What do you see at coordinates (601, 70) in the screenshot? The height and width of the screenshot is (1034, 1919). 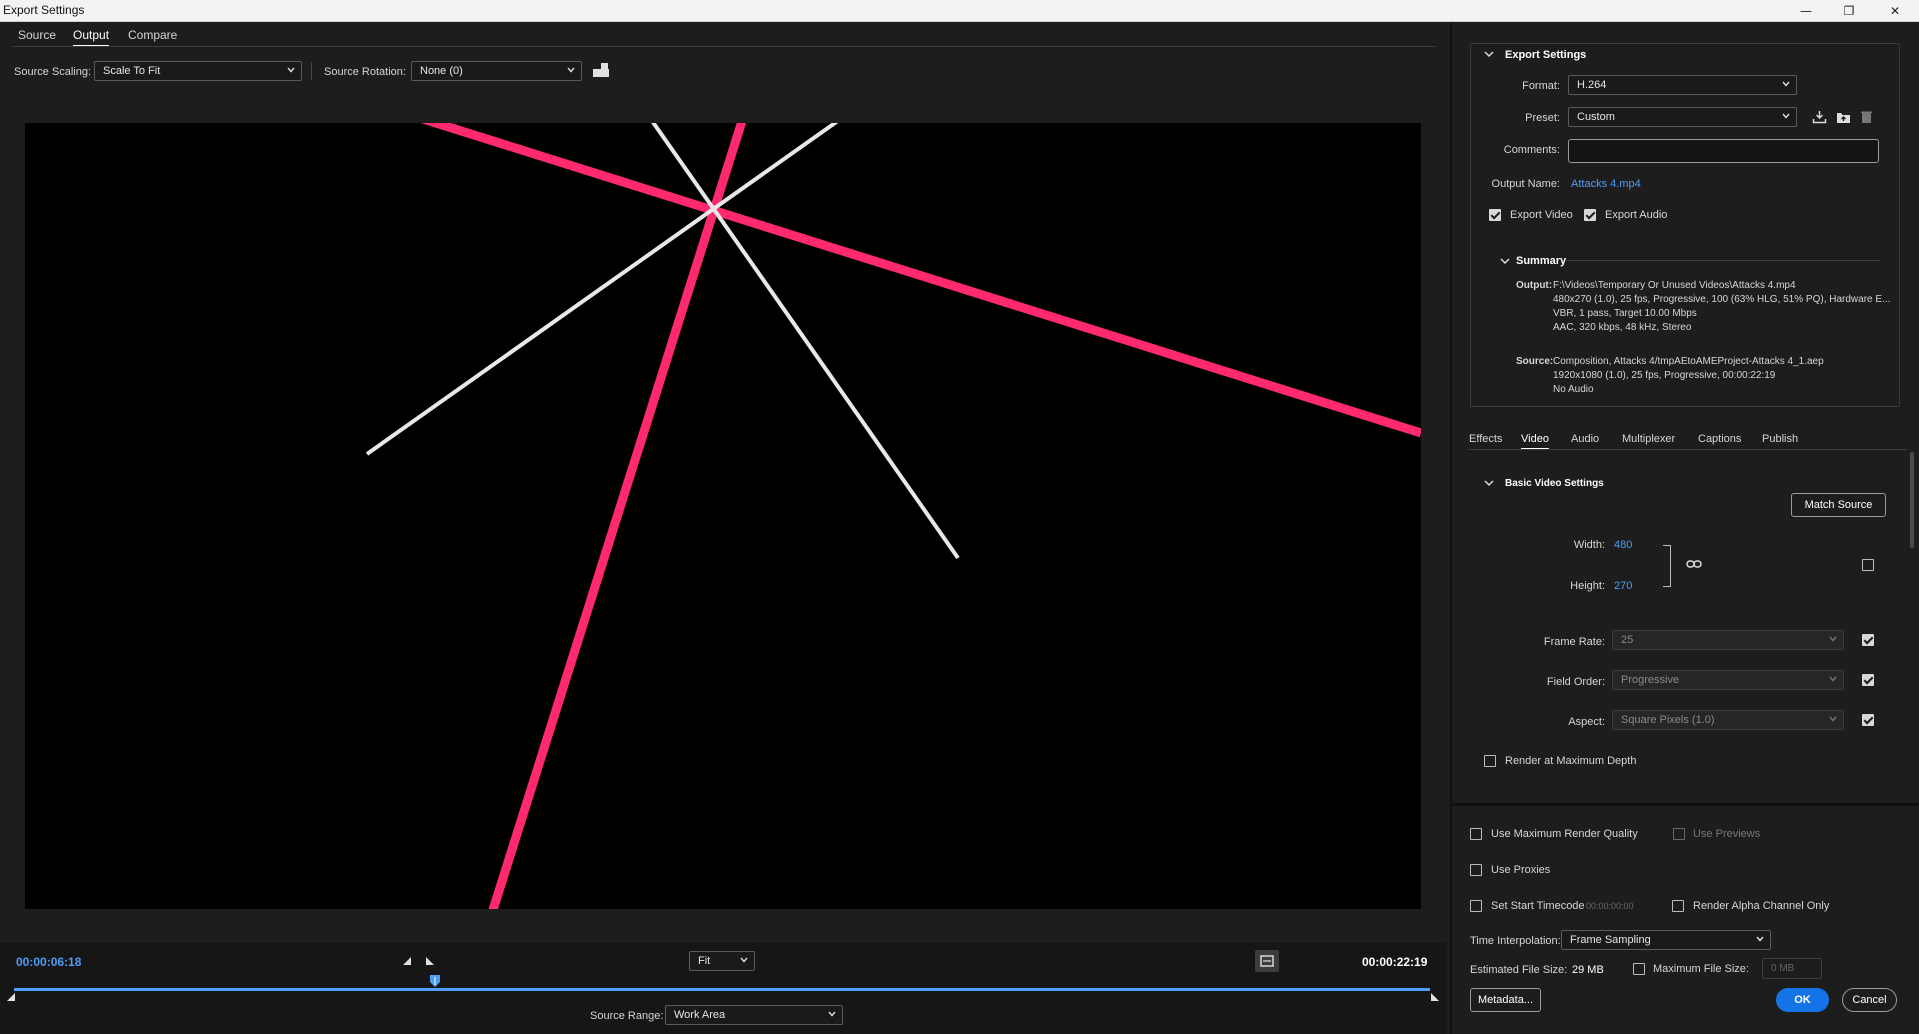 I see `crop-output-icon` at bounding box center [601, 70].